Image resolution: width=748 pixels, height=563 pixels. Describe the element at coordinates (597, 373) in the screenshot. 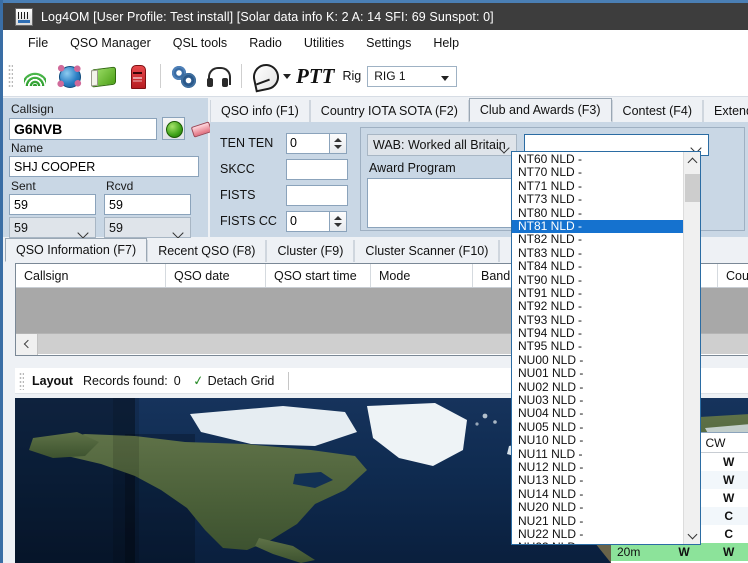

I see `dropdown-item: NU01 NLD -` at that location.